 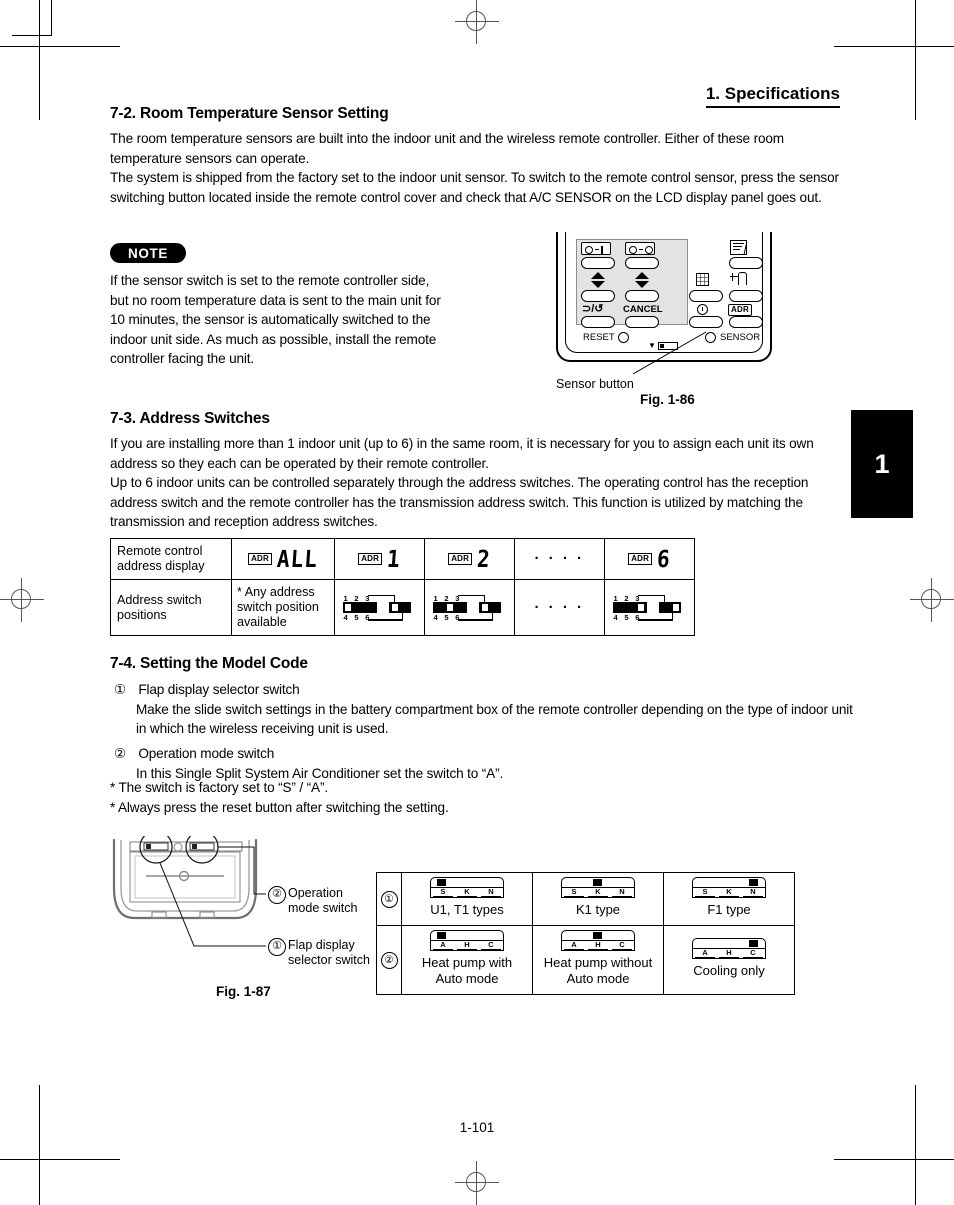 I want to click on crop-mark-top-right-v, so click(x=915, y=60).